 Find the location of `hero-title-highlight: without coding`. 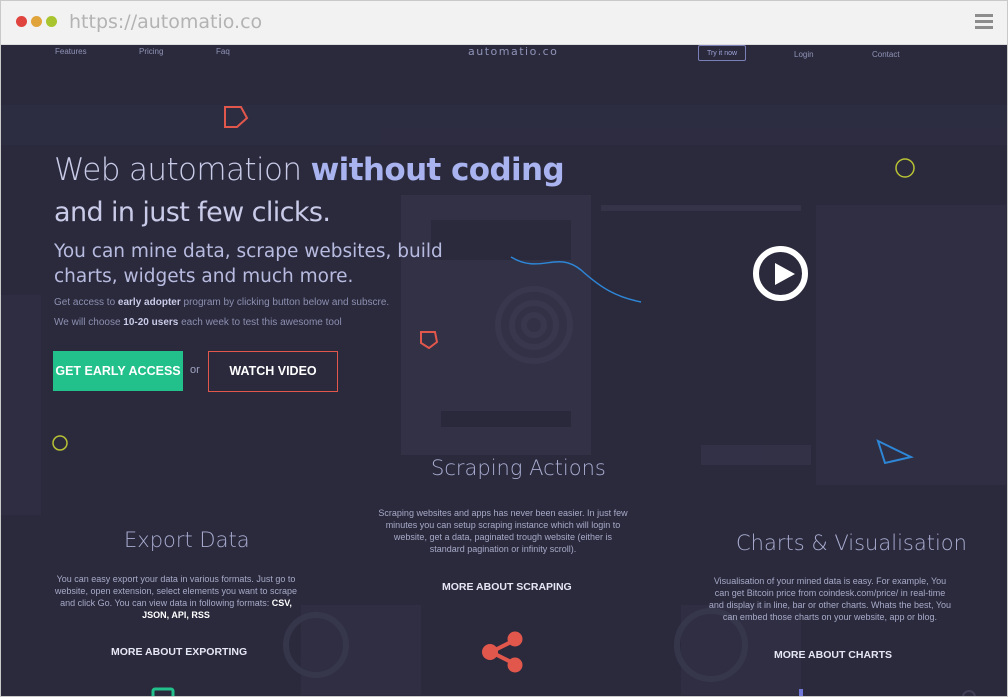

hero-title-highlight: without coding is located at coordinates (437, 170).